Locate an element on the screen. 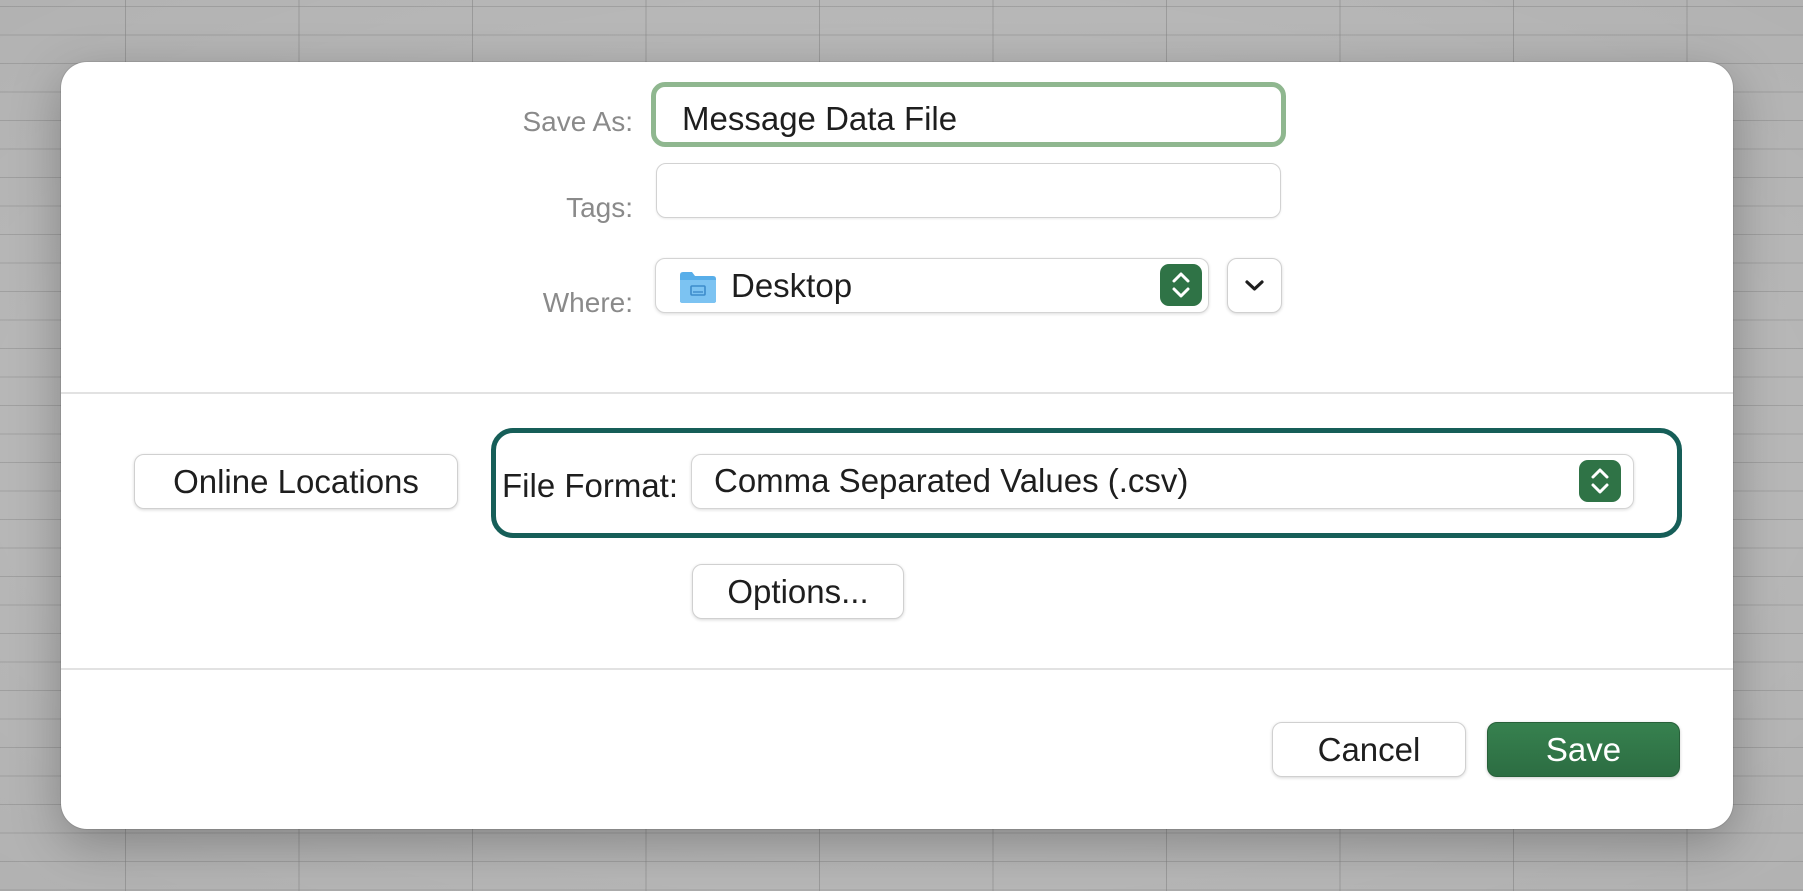 The width and height of the screenshot is (1803, 891). save-label: Save is located at coordinates (1583, 749).